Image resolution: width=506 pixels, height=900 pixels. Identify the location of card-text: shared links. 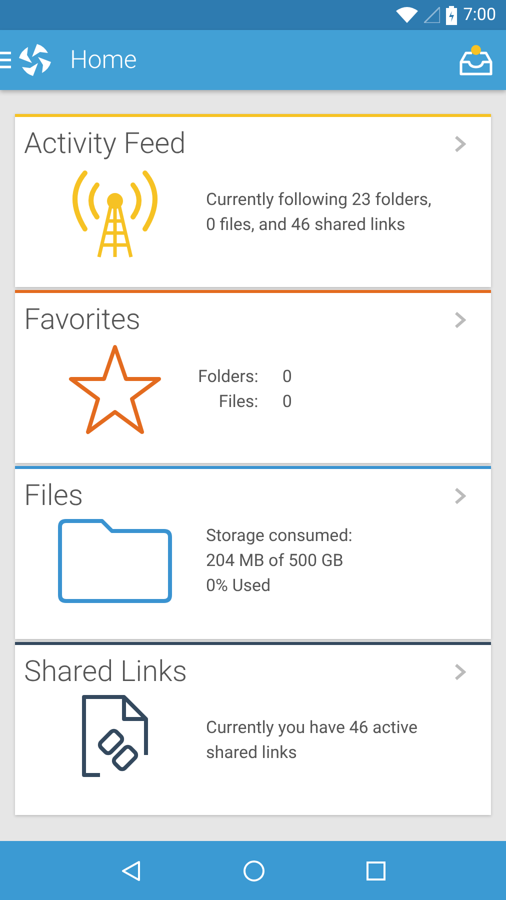
(252, 753).